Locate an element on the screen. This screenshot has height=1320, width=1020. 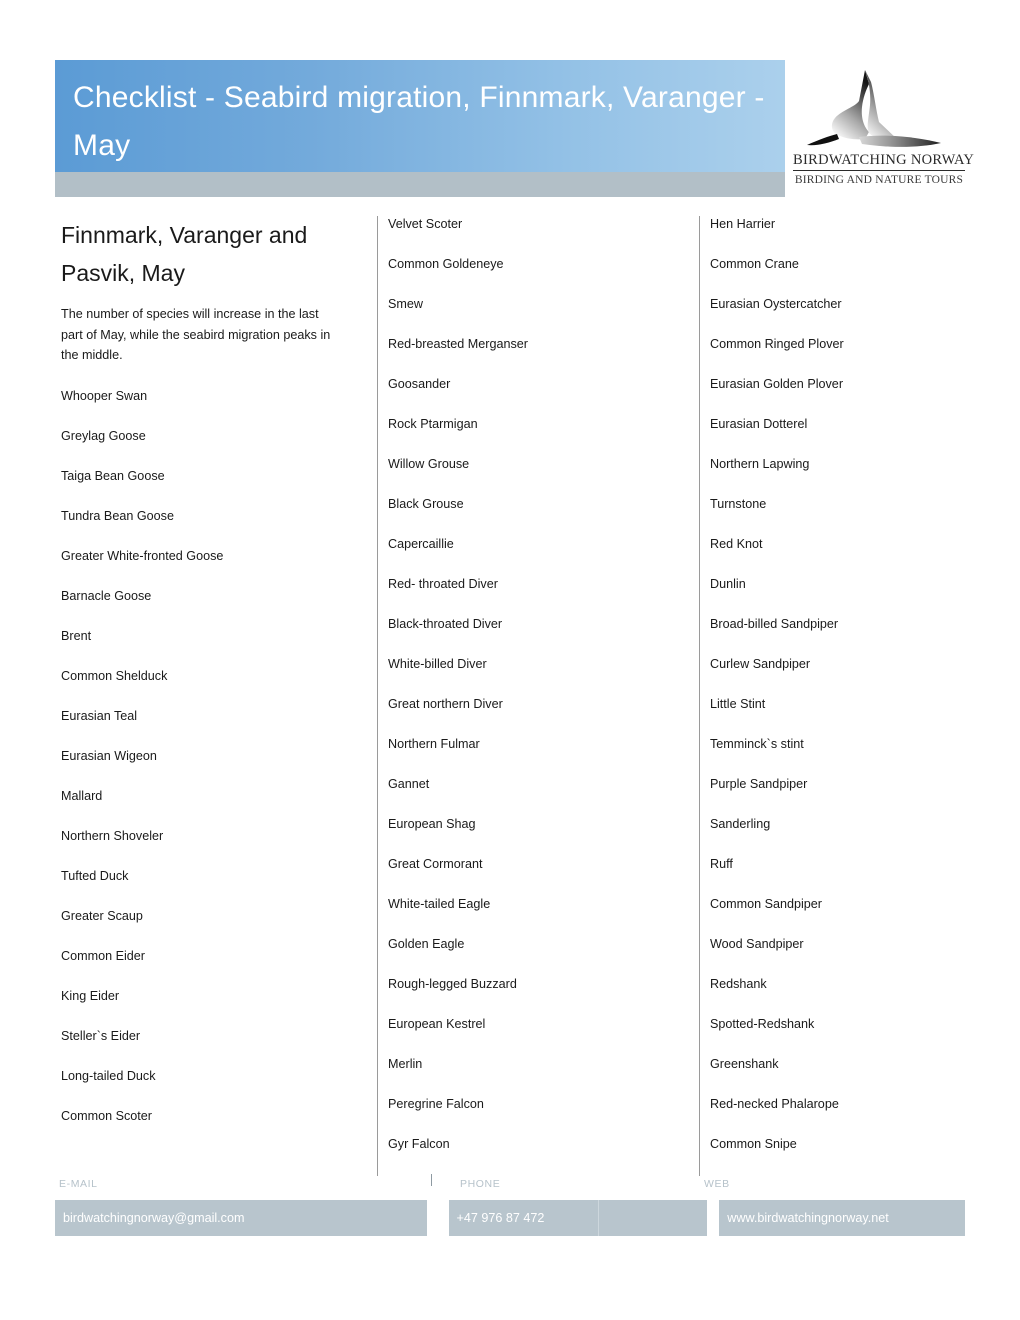
list-item: Tundra Bean Goose is located at coordinates (117, 515).